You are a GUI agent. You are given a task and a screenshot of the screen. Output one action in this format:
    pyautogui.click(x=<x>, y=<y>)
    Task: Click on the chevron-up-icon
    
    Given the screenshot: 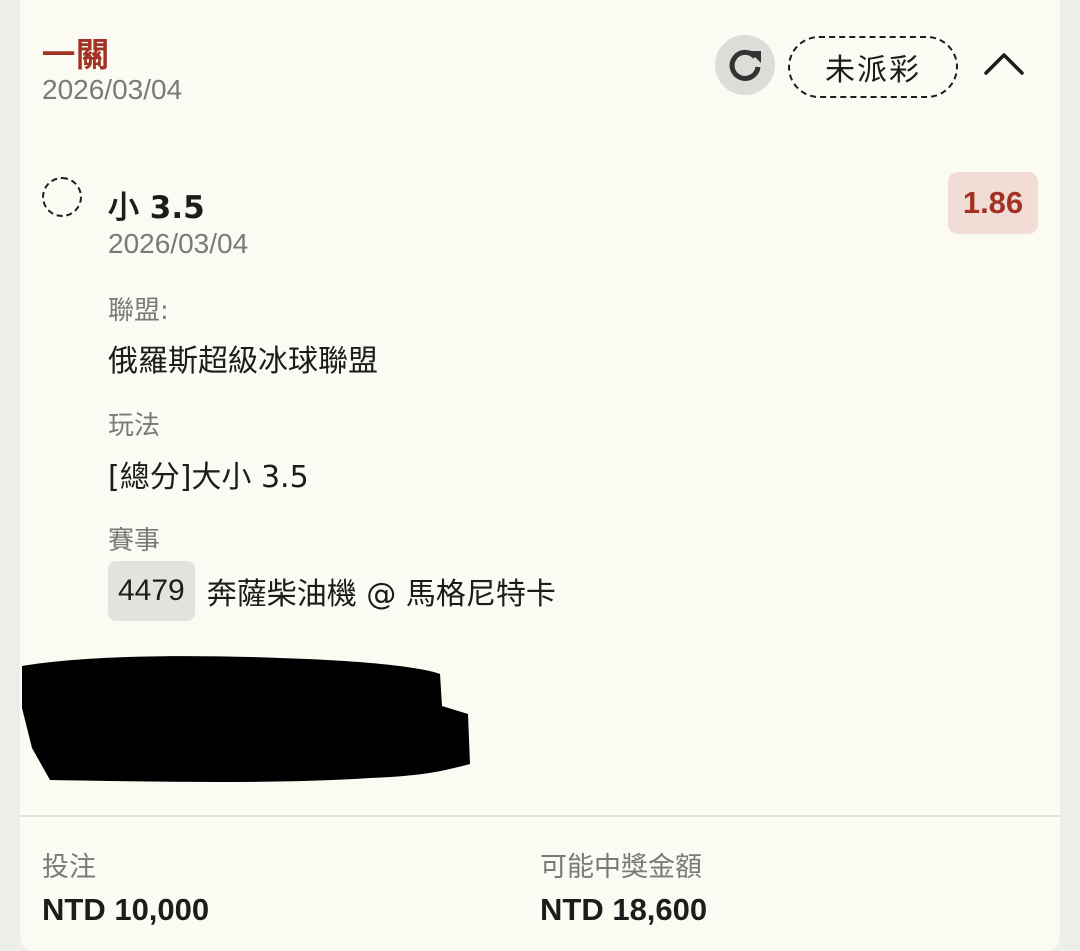 What is the action you would take?
    pyautogui.click(x=1004, y=64)
    